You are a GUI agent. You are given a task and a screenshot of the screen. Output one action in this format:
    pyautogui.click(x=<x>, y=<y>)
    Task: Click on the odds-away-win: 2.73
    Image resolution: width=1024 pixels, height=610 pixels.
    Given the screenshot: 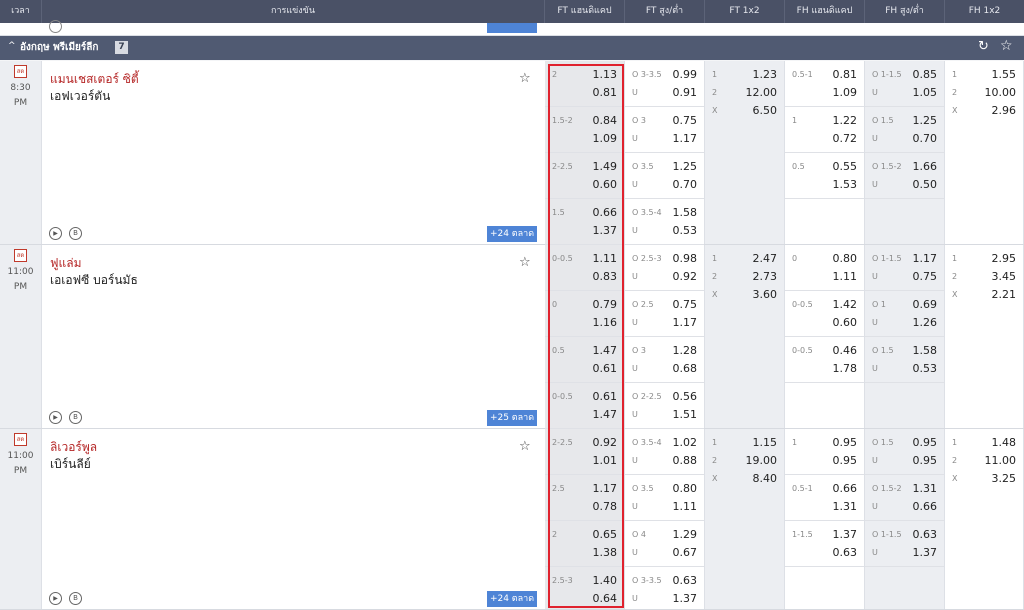 What is the action you would take?
    pyautogui.click(x=765, y=276)
    